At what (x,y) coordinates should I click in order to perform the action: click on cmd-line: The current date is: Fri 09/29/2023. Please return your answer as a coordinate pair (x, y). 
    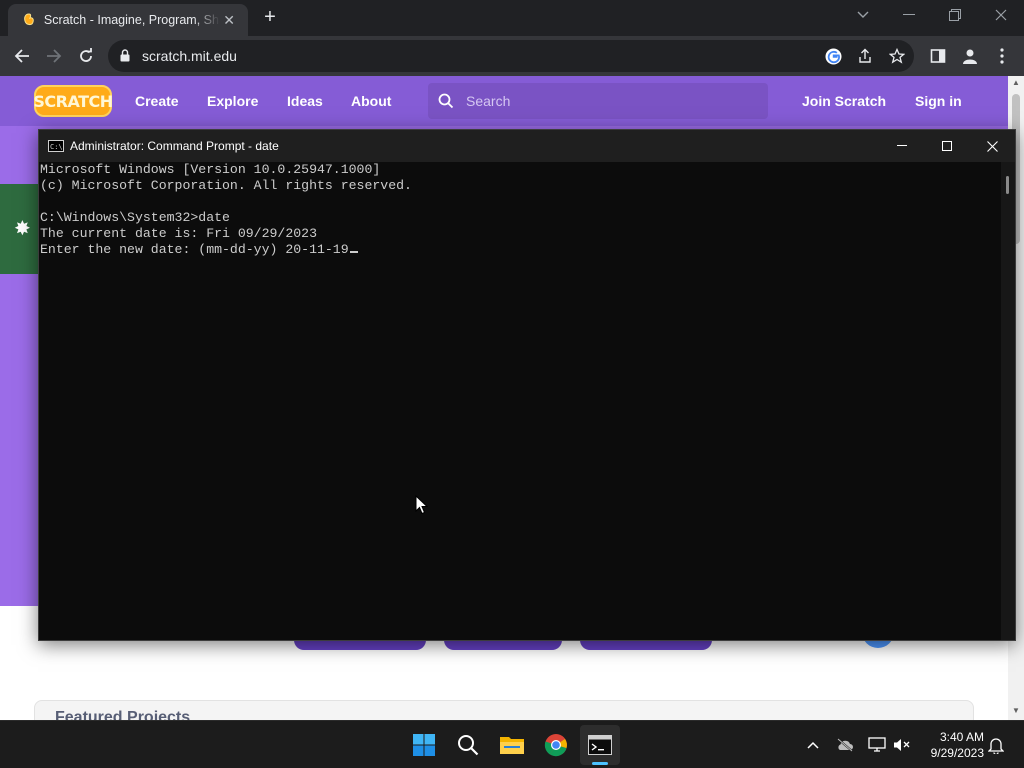
    Looking at the image, I should click on (178, 233).